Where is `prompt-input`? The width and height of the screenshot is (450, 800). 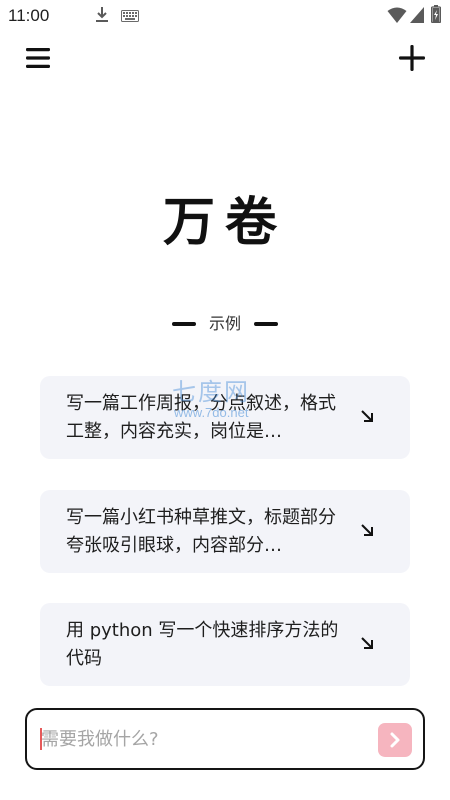 prompt-input is located at coordinates (201, 739).